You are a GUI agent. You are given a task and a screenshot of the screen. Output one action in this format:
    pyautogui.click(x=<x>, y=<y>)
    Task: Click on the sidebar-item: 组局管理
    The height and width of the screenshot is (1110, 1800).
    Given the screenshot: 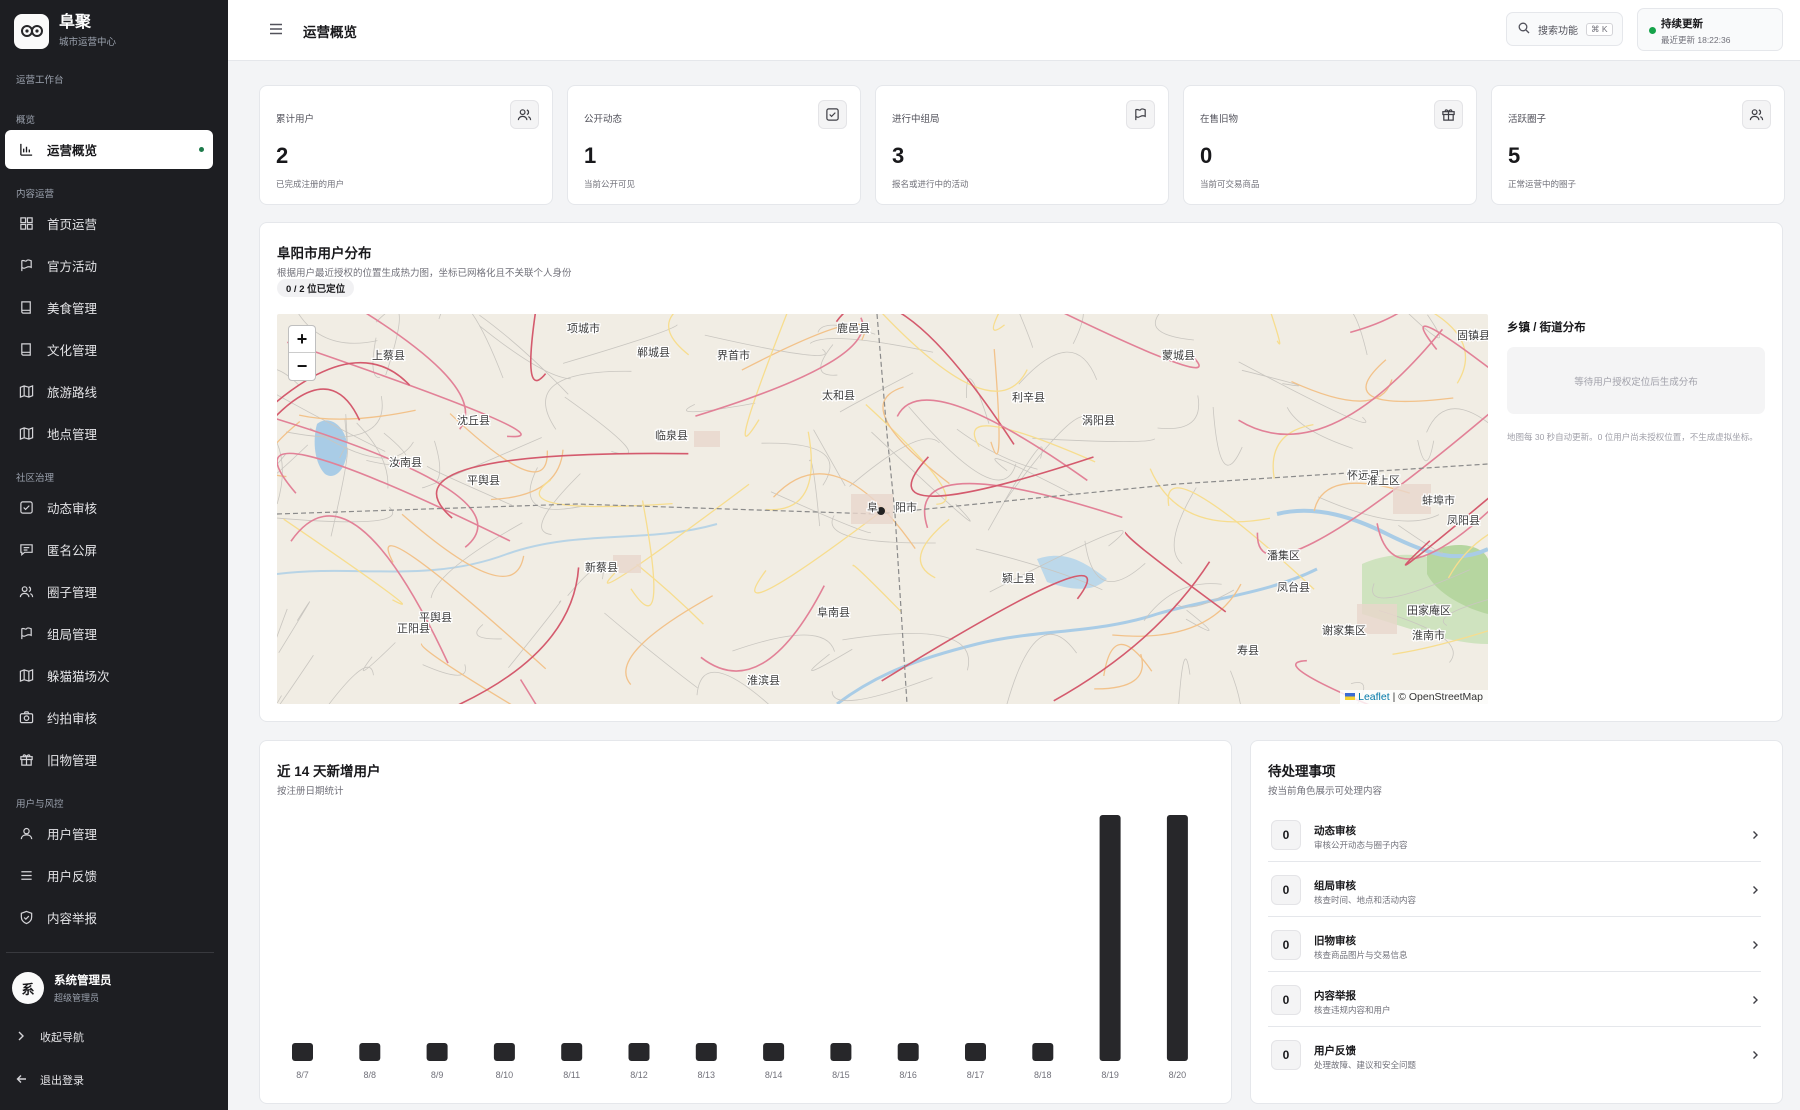 What is the action you would take?
    pyautogui.click(x=109, y=633)
    